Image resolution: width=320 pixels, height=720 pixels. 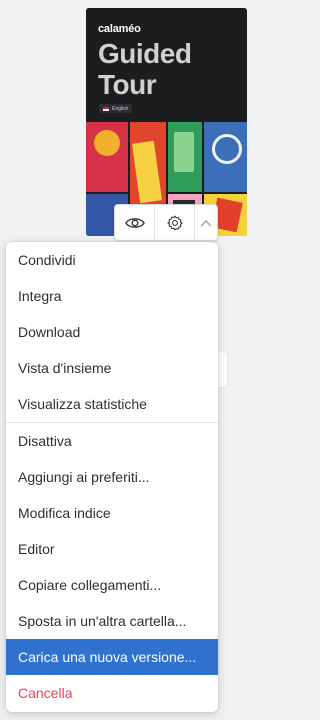 I want to click on menu-item-edit-index: Modifica indice, so click(x=112, y=513).